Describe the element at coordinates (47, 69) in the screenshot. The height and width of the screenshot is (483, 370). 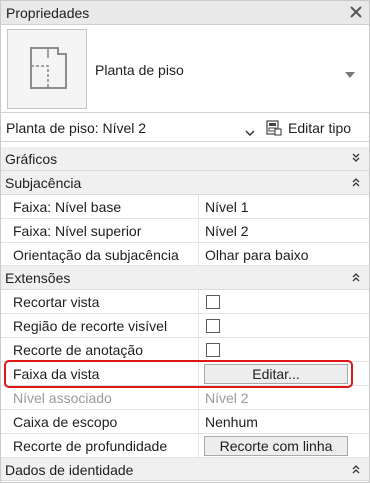
I see `floor-plan-icon` at that location.